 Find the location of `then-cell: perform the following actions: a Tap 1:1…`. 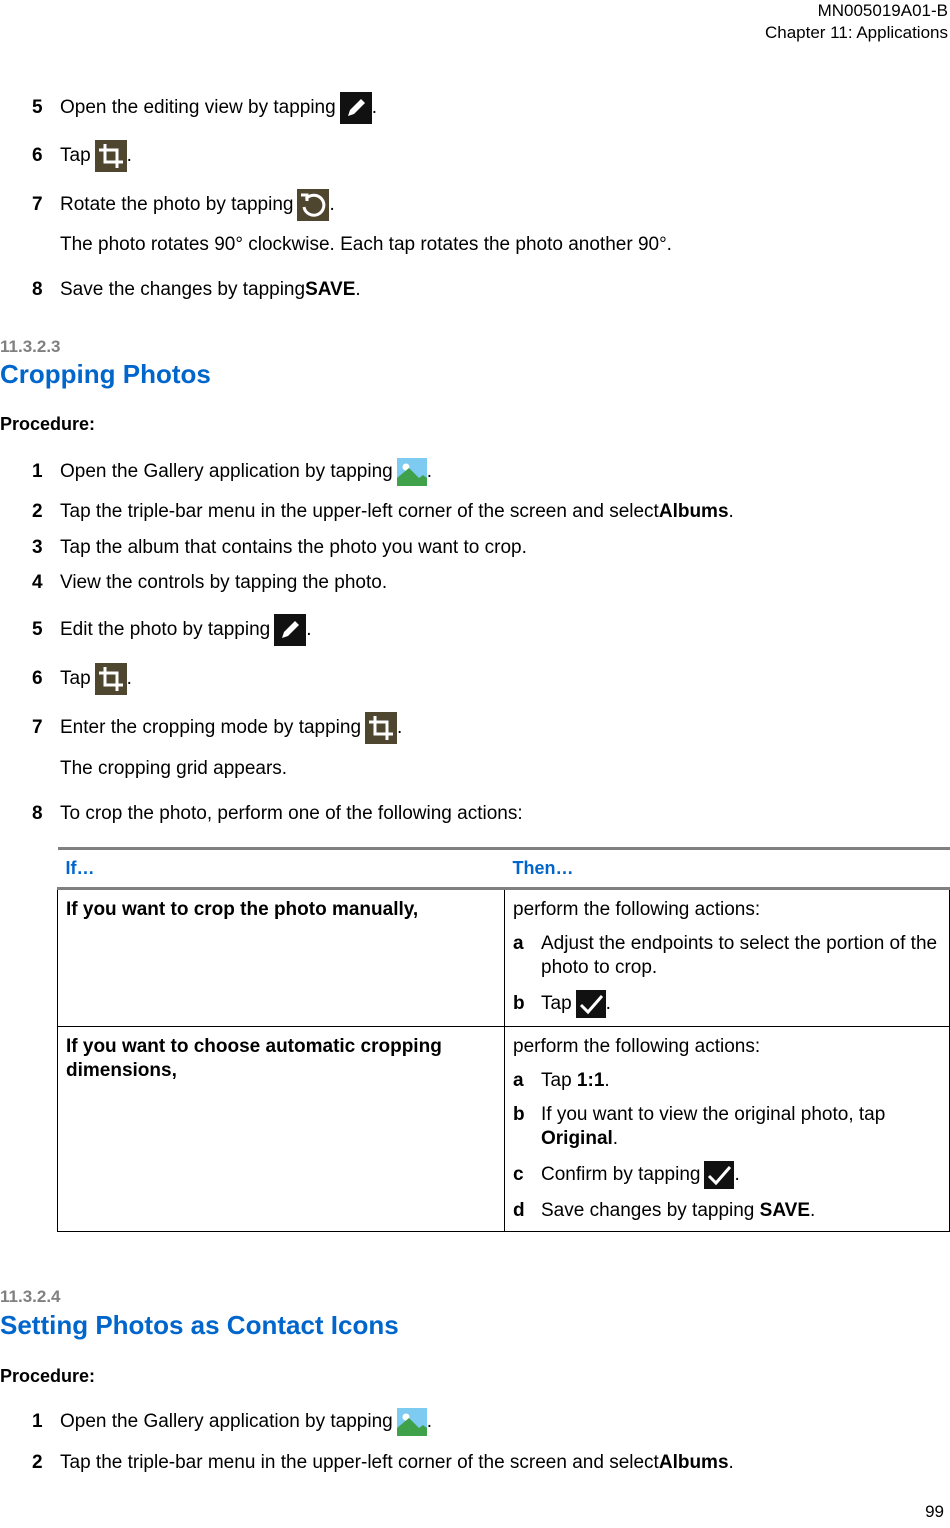

then-cell: perform the following actions: a Tap 1:1… is located at coordinates (727, 1129).